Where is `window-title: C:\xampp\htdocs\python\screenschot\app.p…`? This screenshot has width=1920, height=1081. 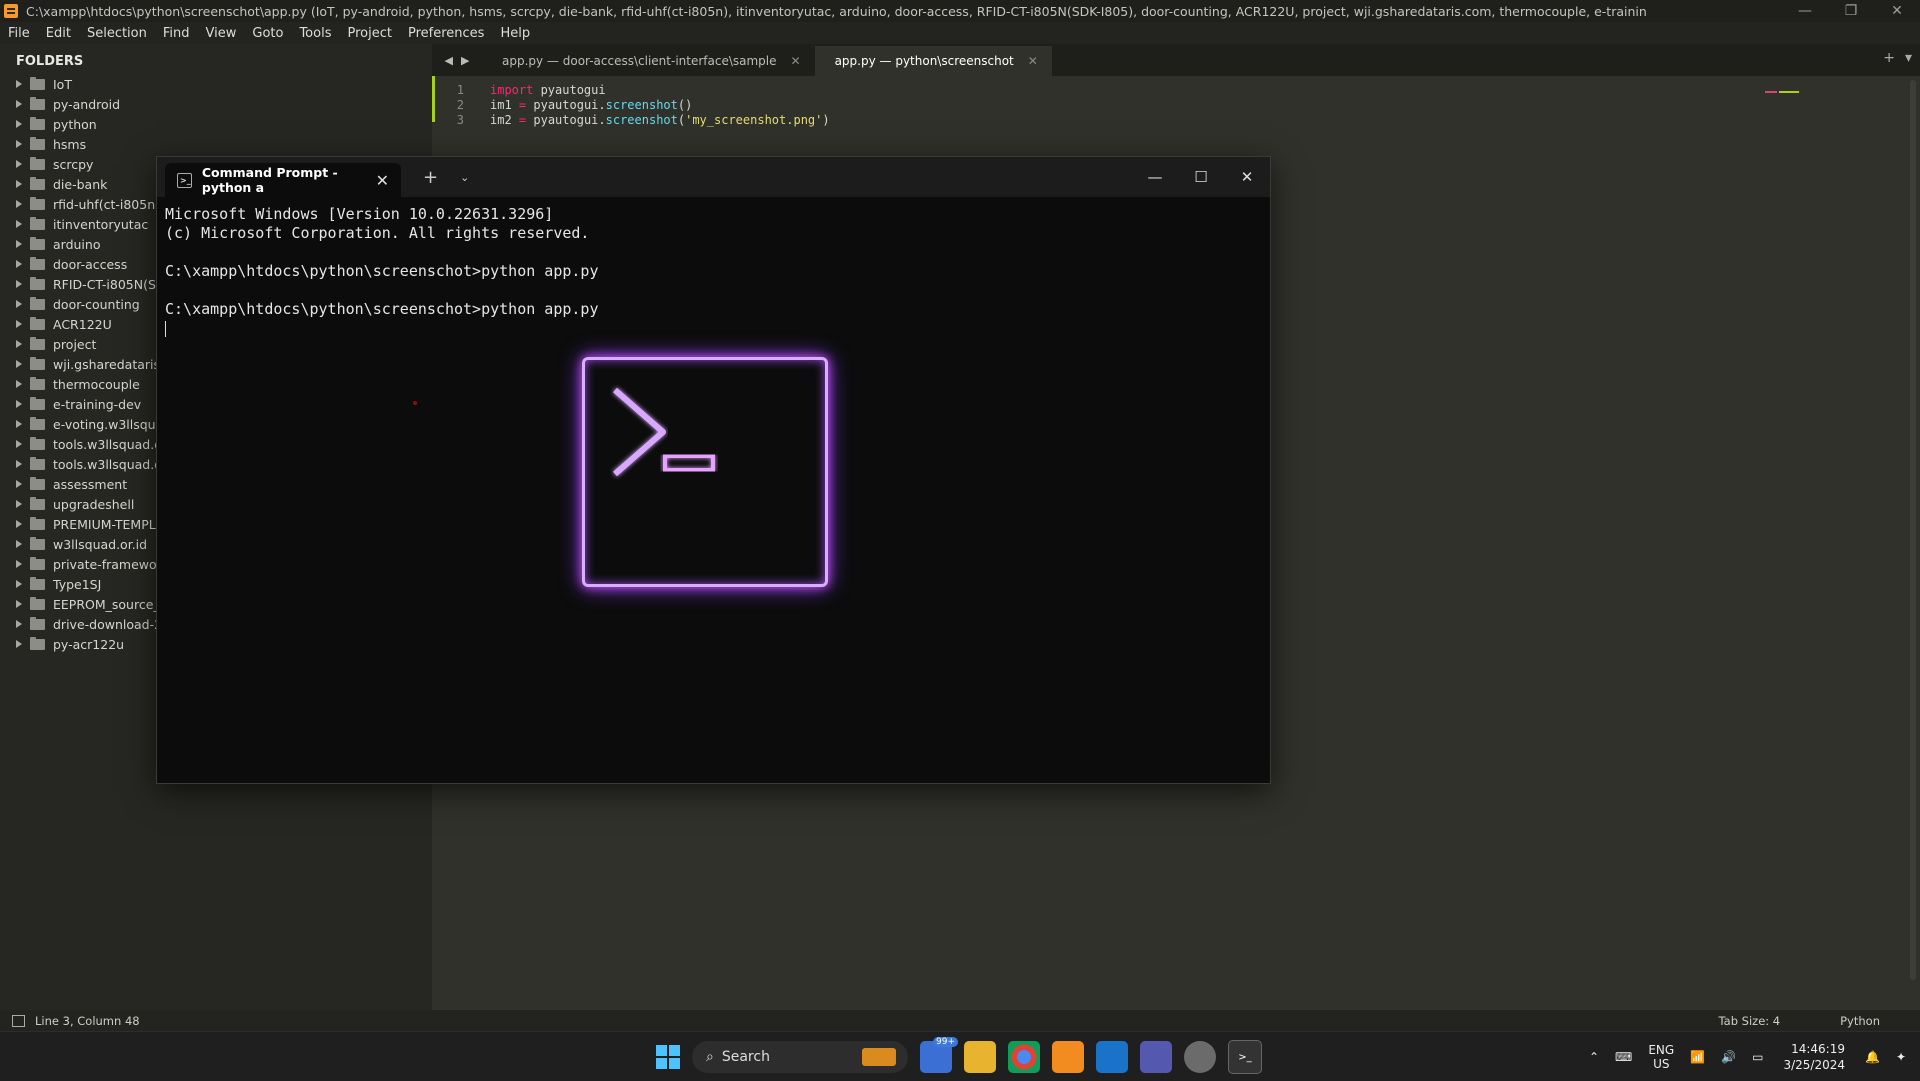 window-title: C:\xampp\htdocs\python\screenschot\app.p… is located at coordinates (836, 11).